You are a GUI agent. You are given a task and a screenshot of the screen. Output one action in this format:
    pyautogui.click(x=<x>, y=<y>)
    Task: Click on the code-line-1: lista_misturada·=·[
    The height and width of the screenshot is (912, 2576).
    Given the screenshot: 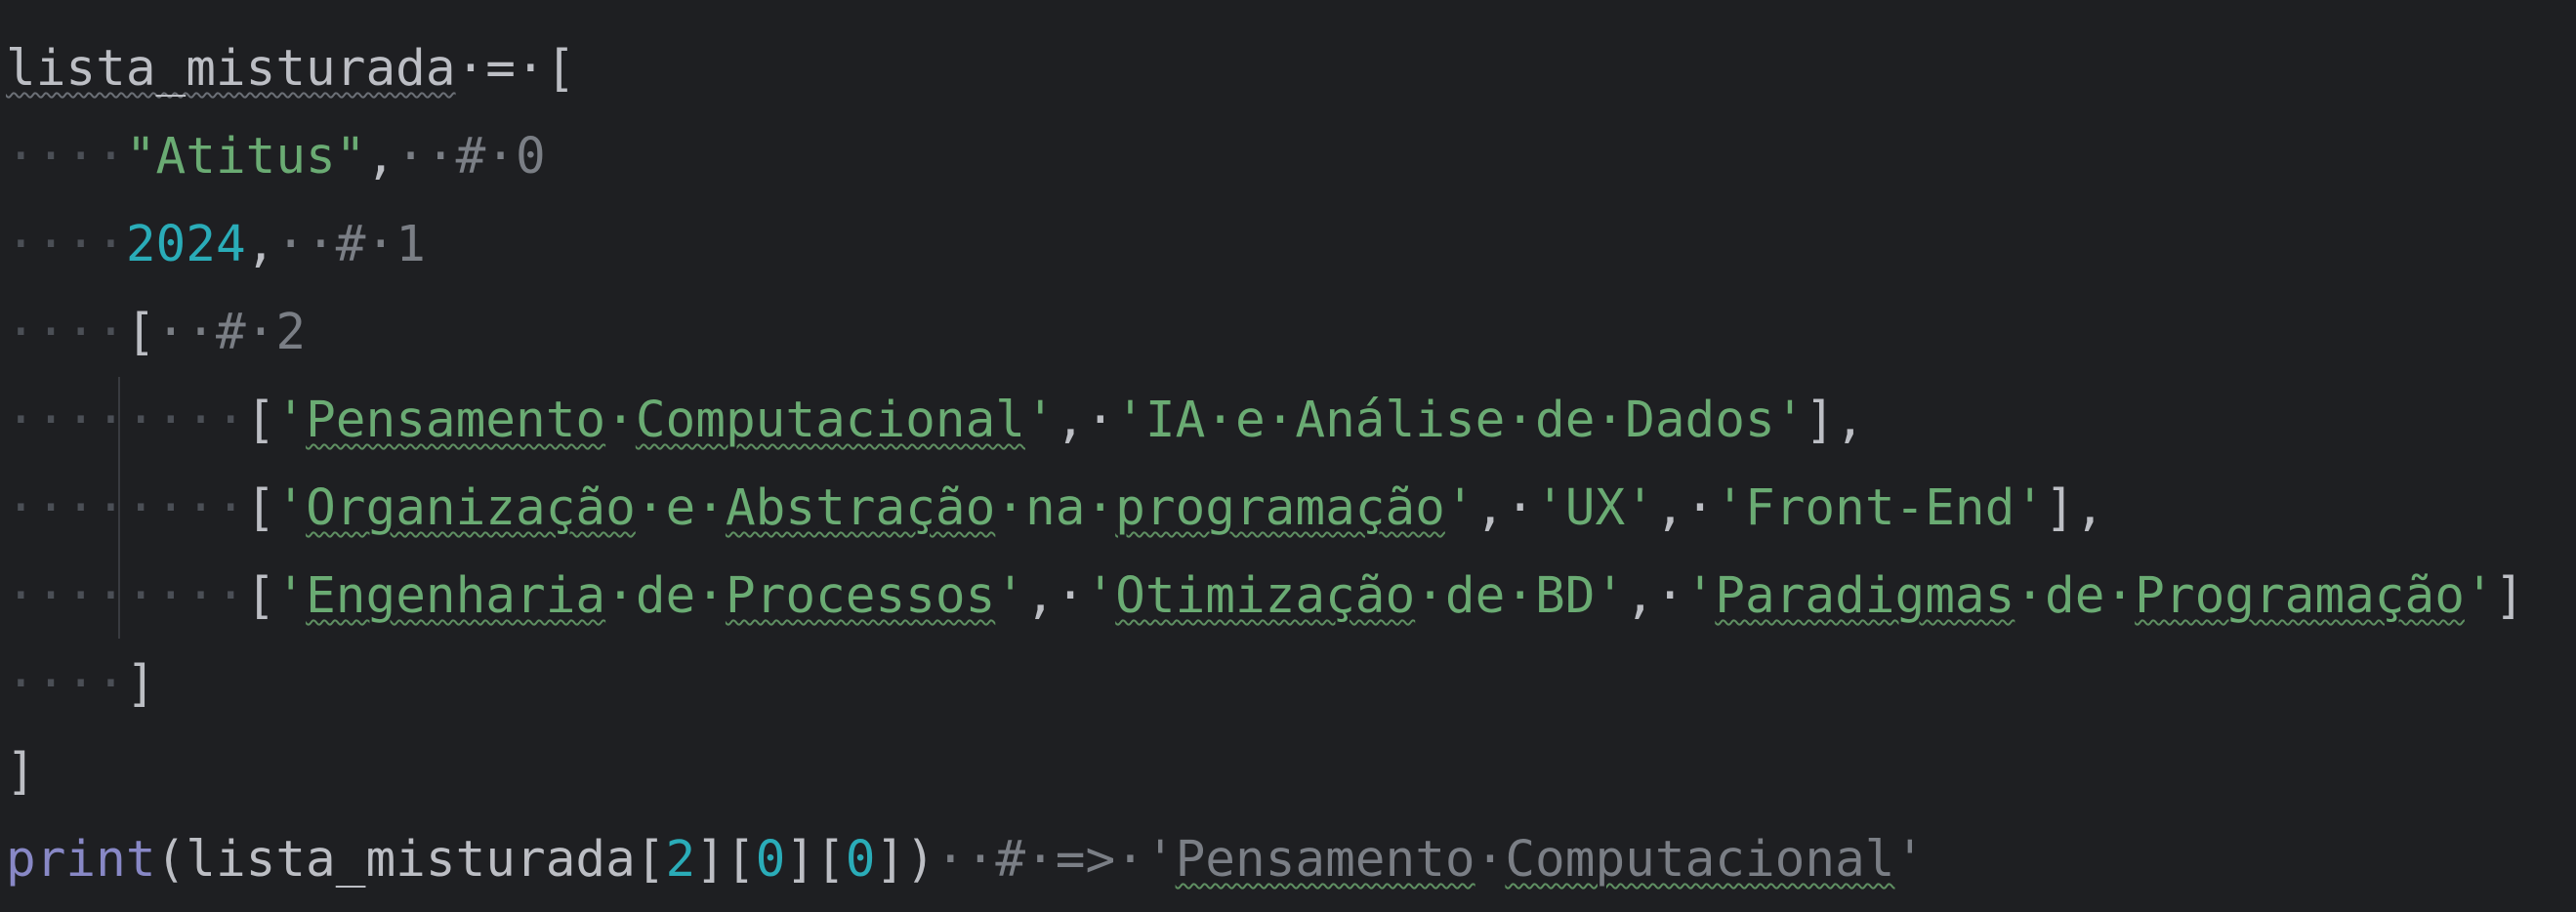 What is the action you would take?
    pyautogui.click(x=291, y=69)
    